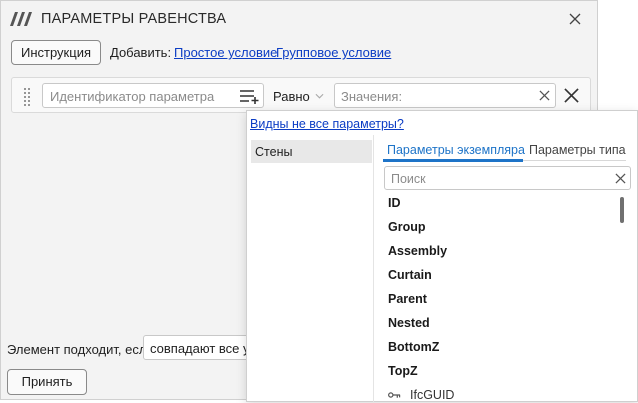  Describe the element at coordinates (47, 382) in the screenshot. I see `accept-button: Принять` at that location.